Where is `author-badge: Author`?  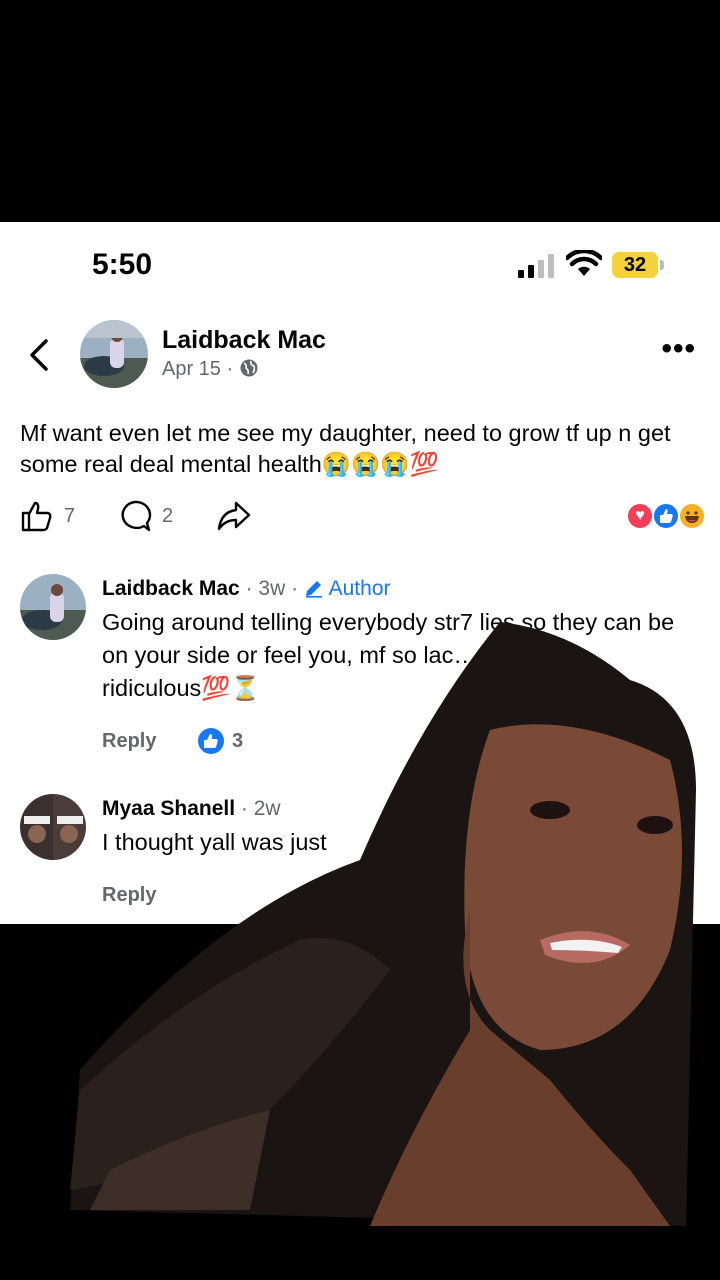
author-badge: Author is located at coordinates (359, 588).